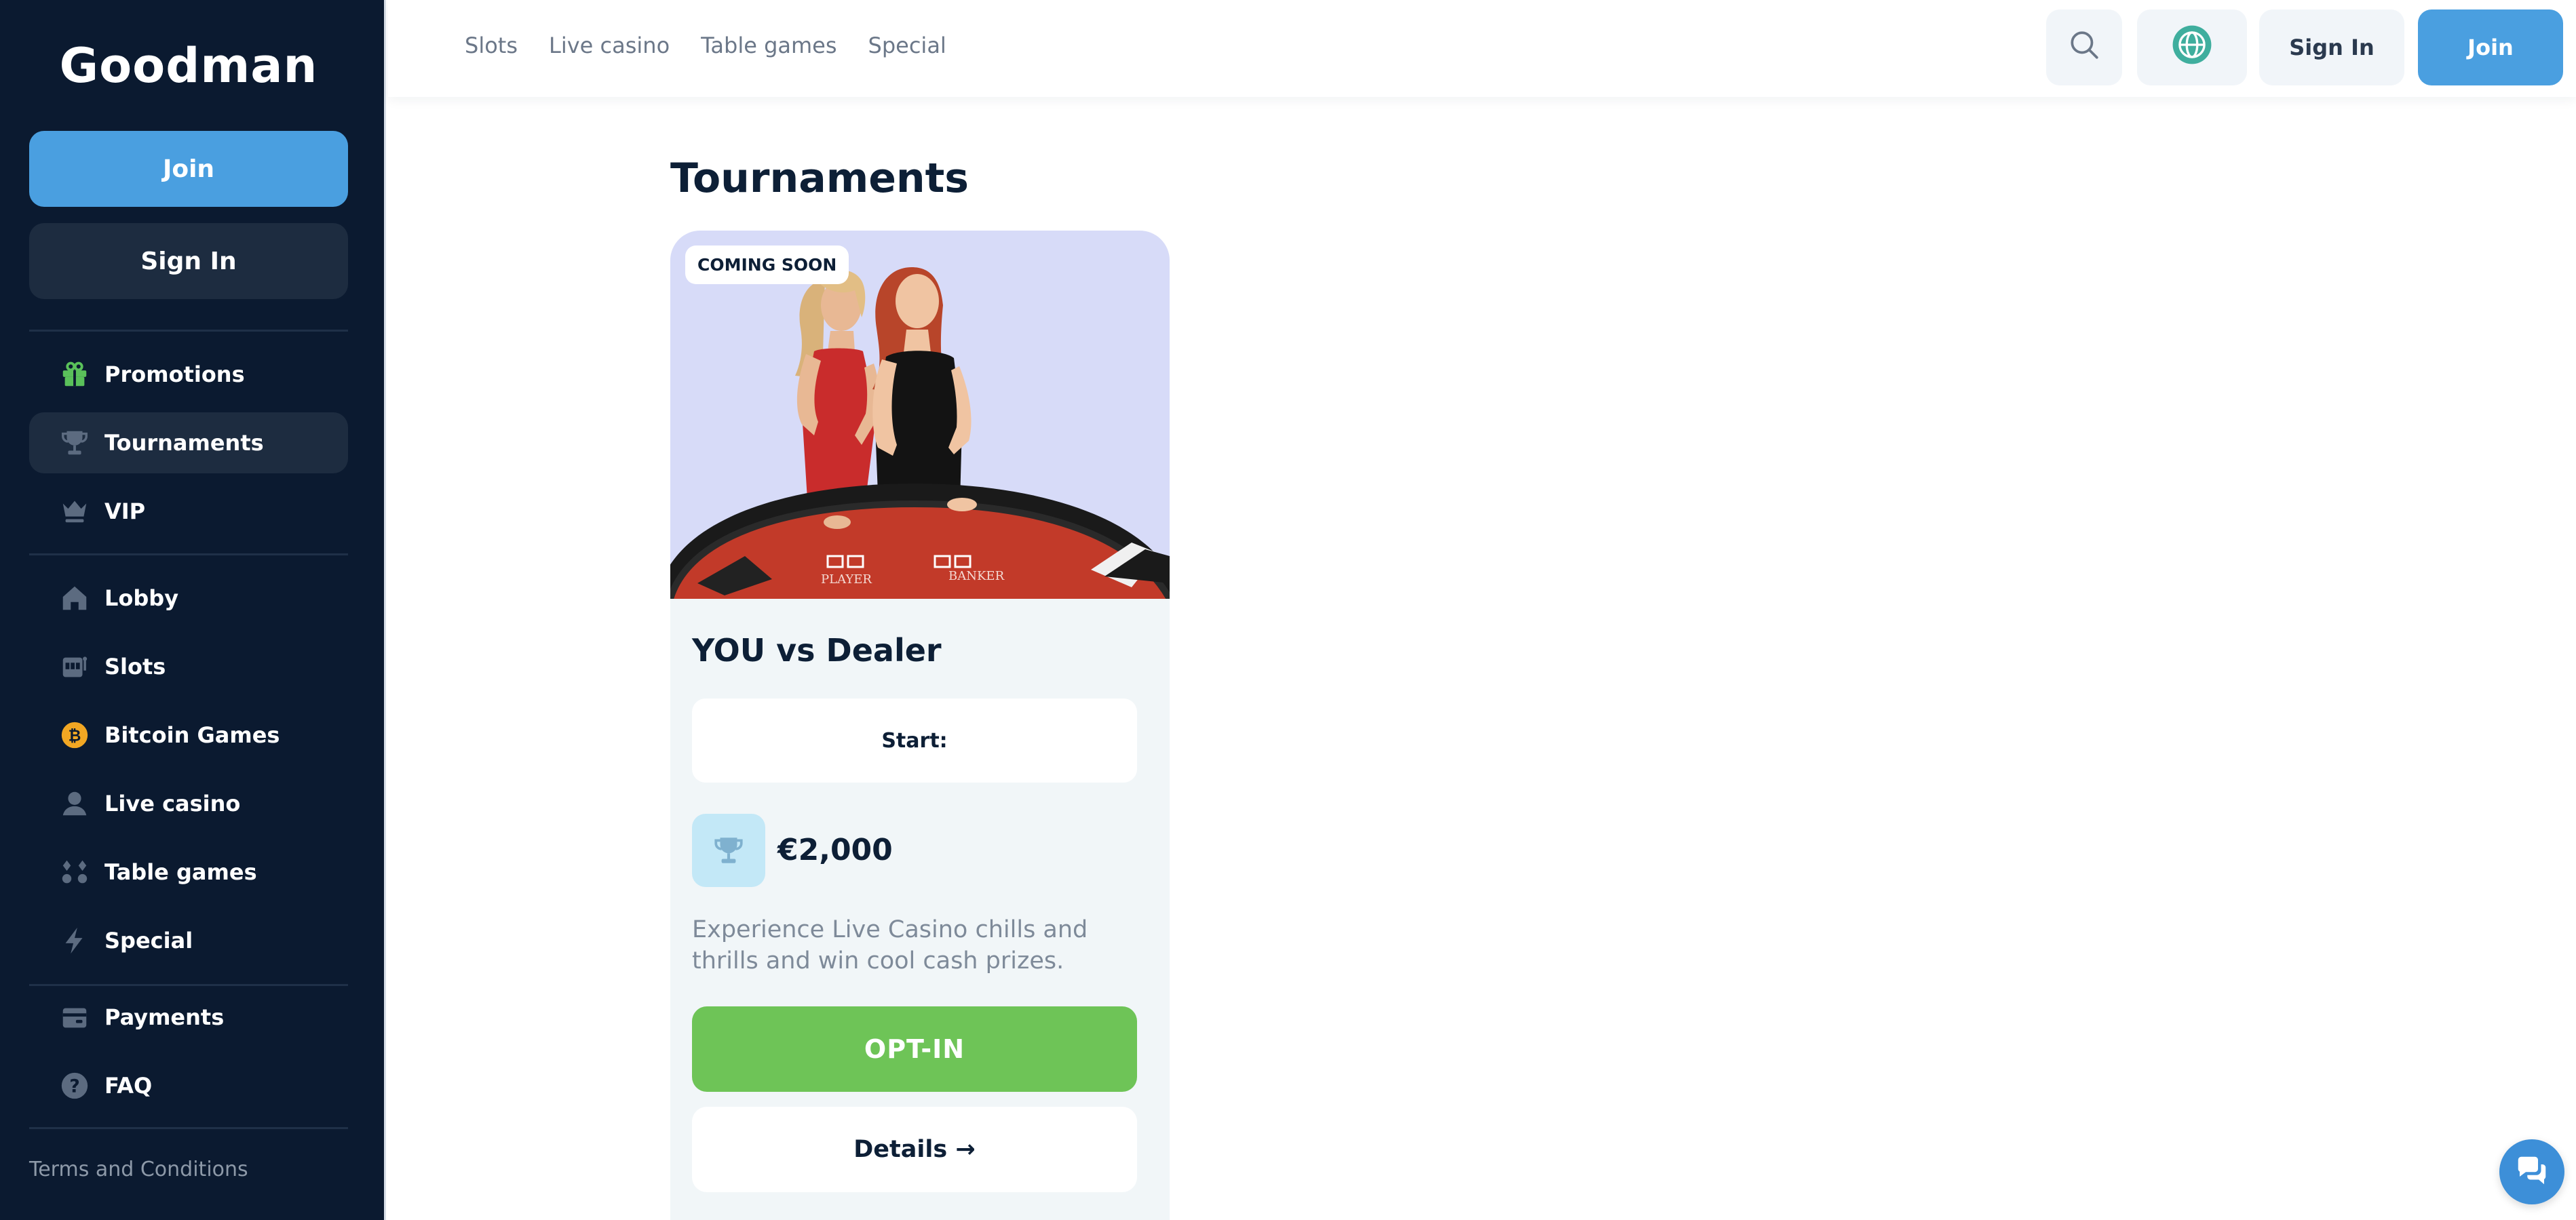  Describe the element at coordinates (609, 46) in the screenshot. I see `top-nav-live-casino: Live casino` at that location.